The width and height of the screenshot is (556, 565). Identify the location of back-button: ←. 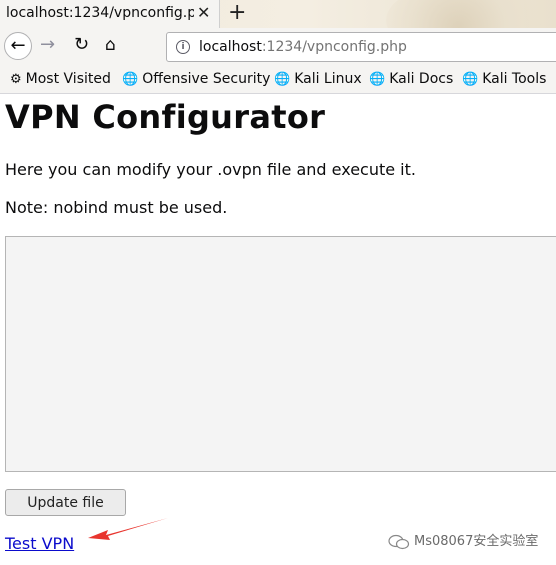
(18, 46).